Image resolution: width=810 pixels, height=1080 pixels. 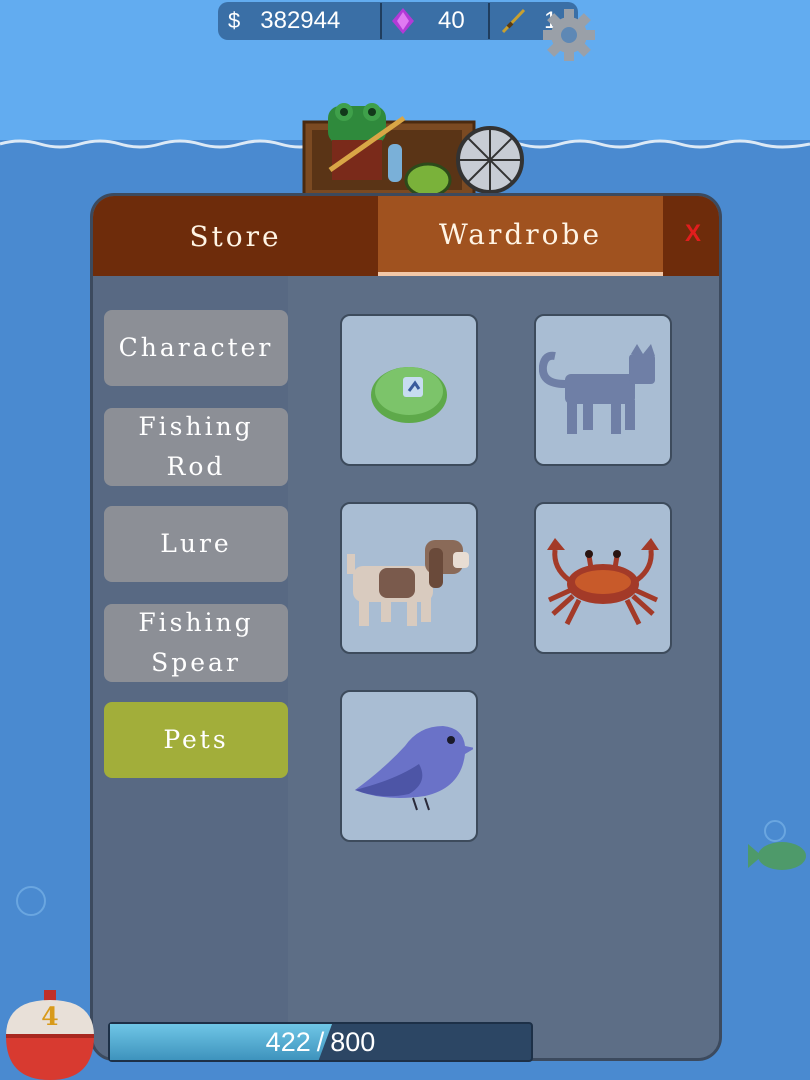 I want to click on currency-hud: $ 382944 40 1, so click(x=398, y=21).